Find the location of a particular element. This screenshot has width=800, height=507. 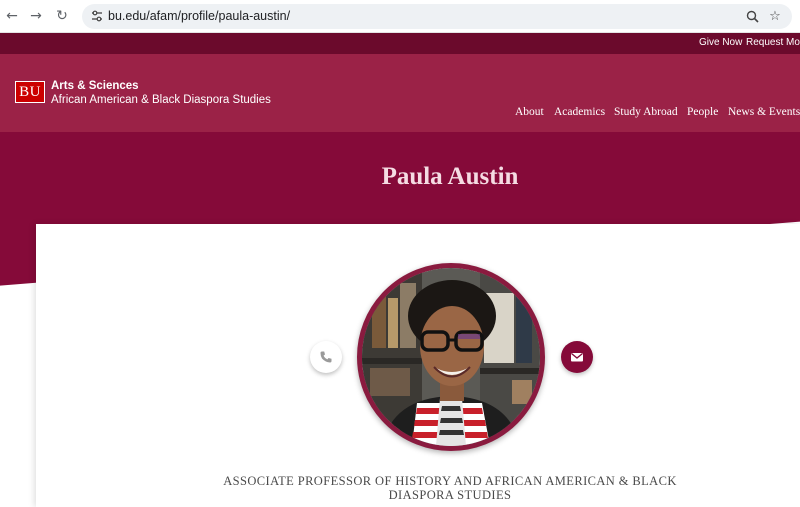

utility-bar: Give Now Request More is located at coordinates (400, 43).